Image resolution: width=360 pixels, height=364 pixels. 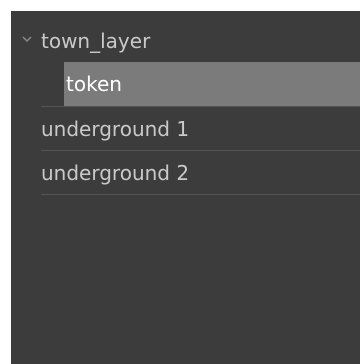 I want to click on row-divider, so click(x=200, y=194).